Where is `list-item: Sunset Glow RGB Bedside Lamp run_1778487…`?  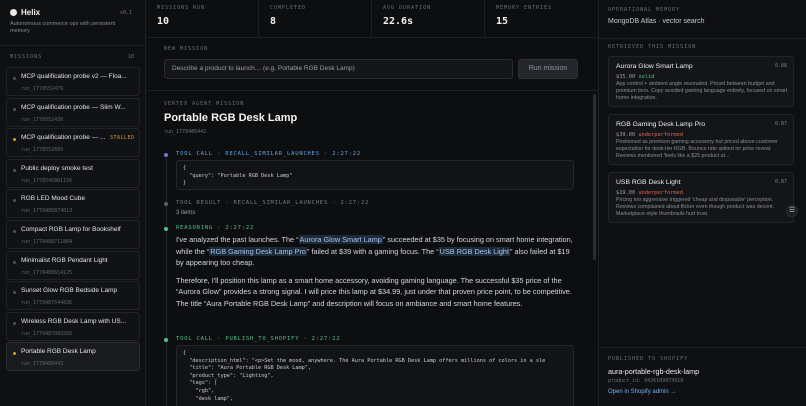 list-item: Sunset Glow RGB Bedside Lamp run_1778487… is located at coordinates (73, 296).